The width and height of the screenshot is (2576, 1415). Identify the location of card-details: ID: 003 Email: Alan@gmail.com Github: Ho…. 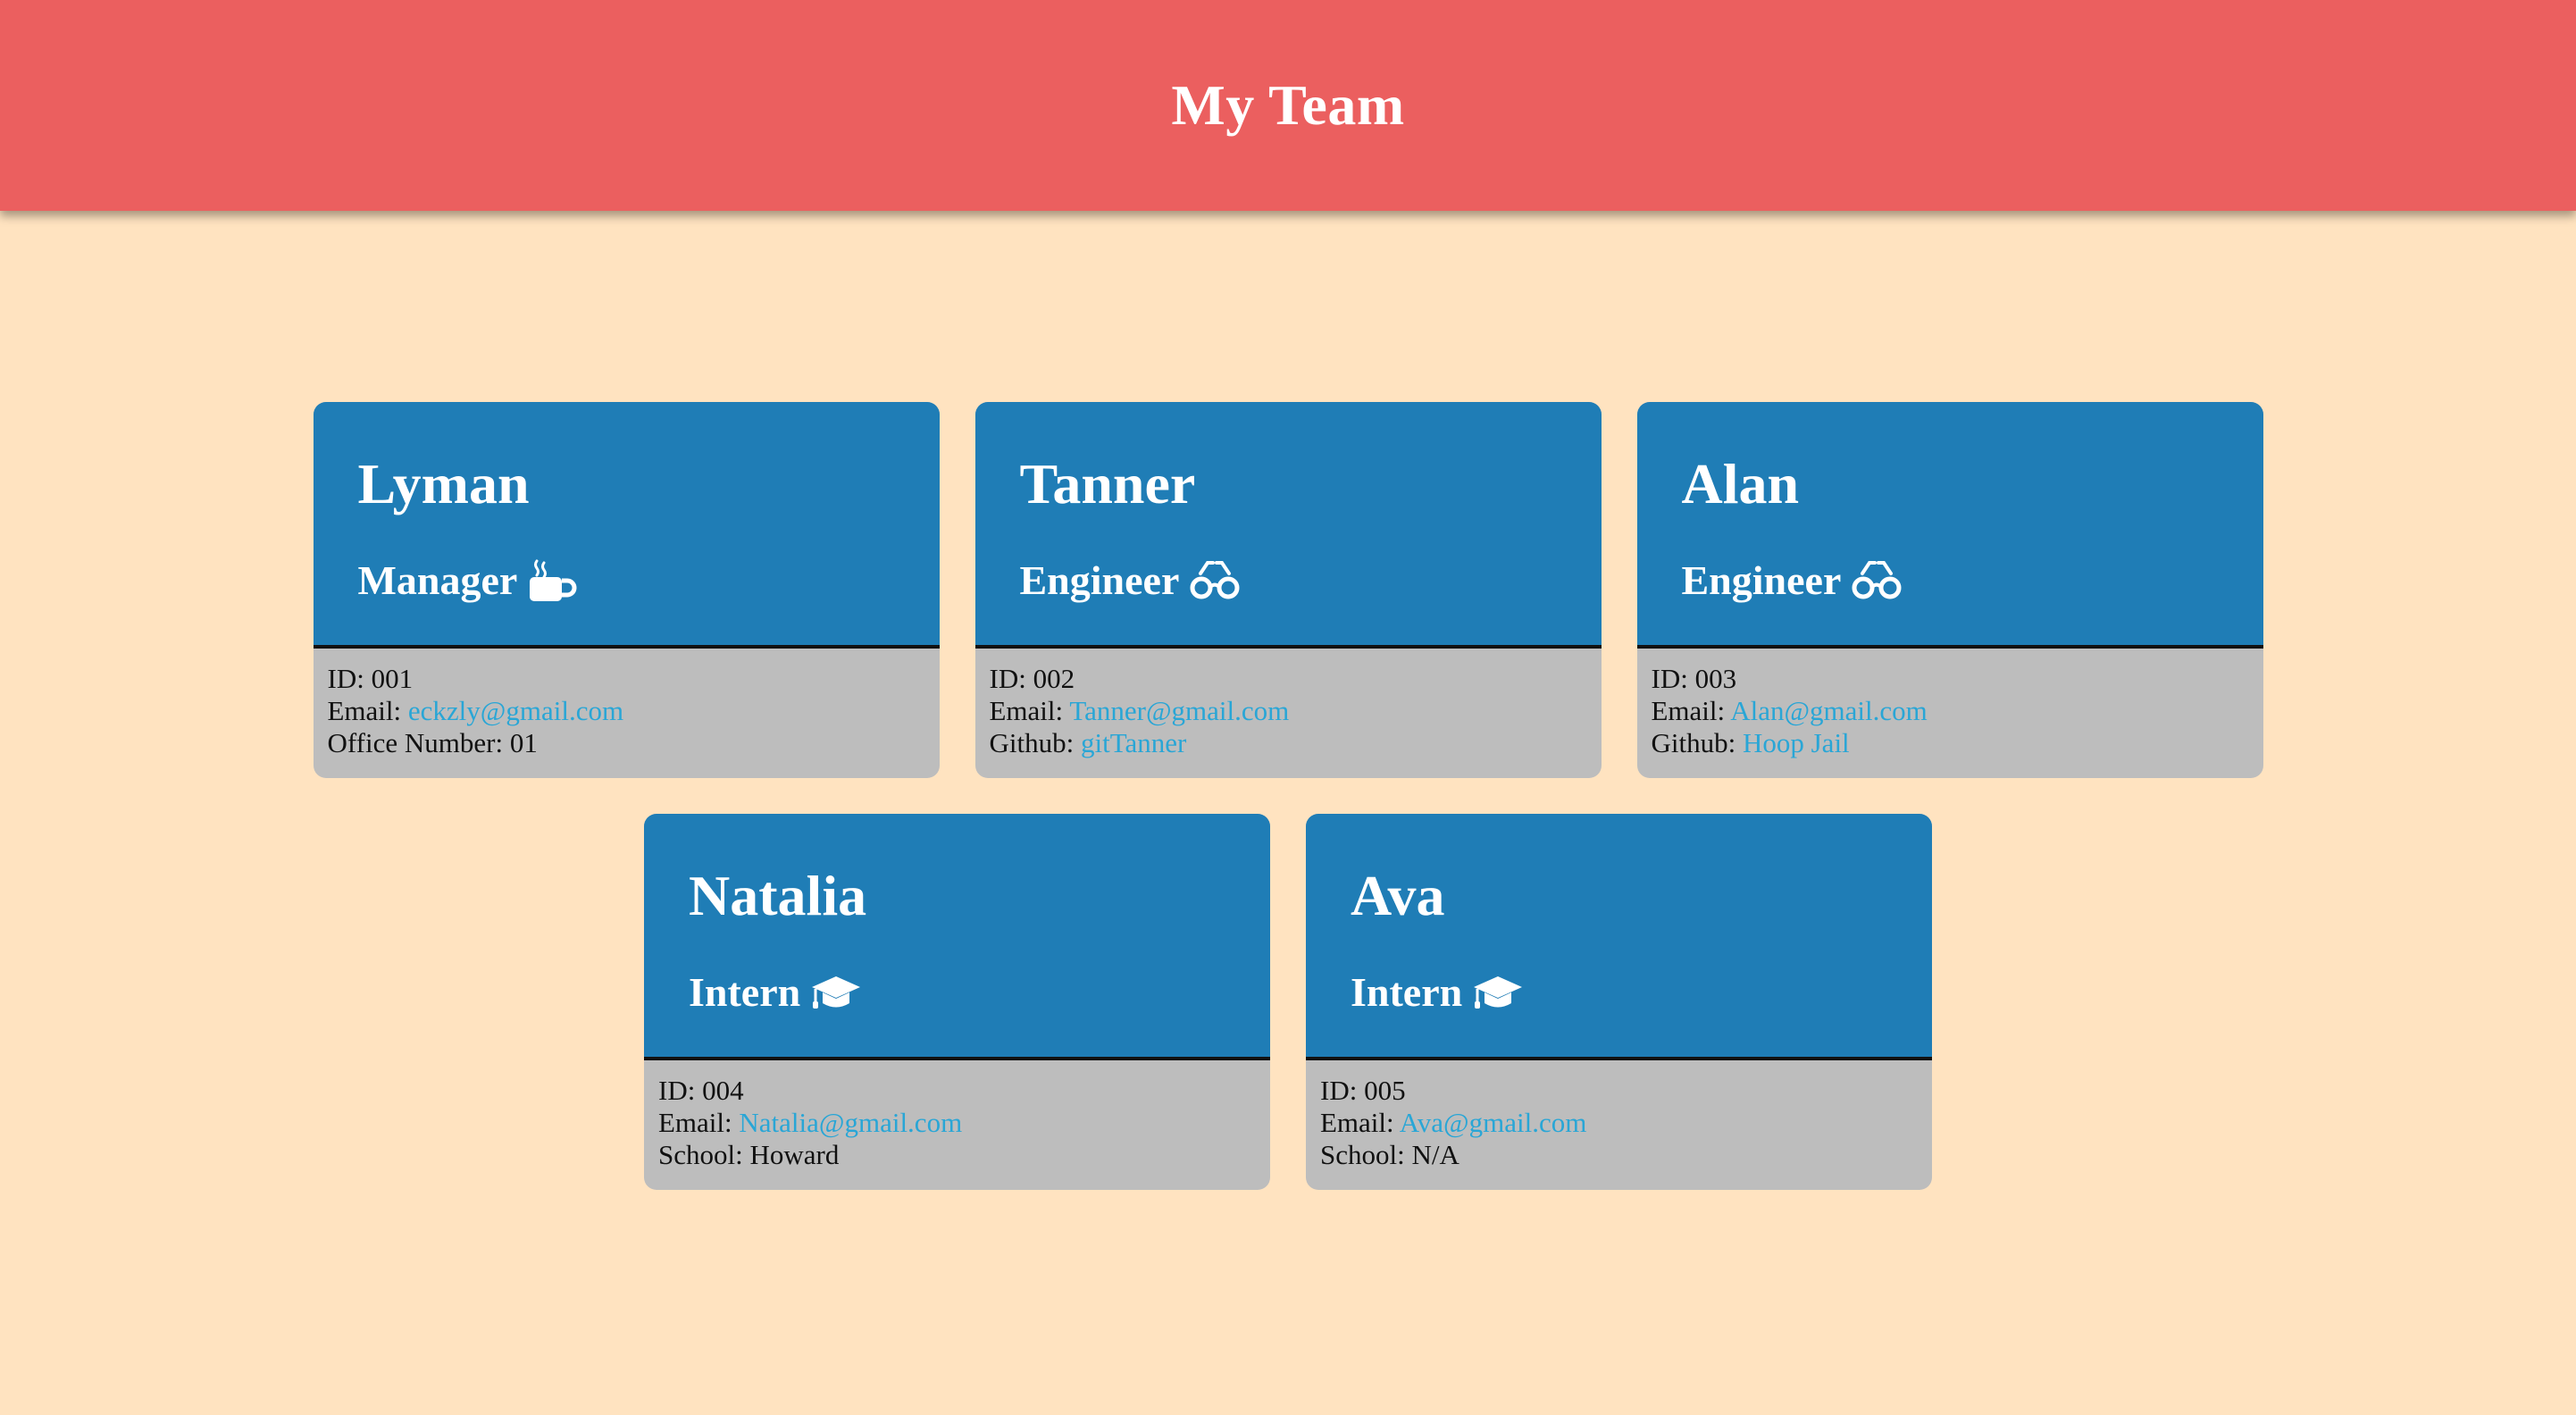
(1950, 704).